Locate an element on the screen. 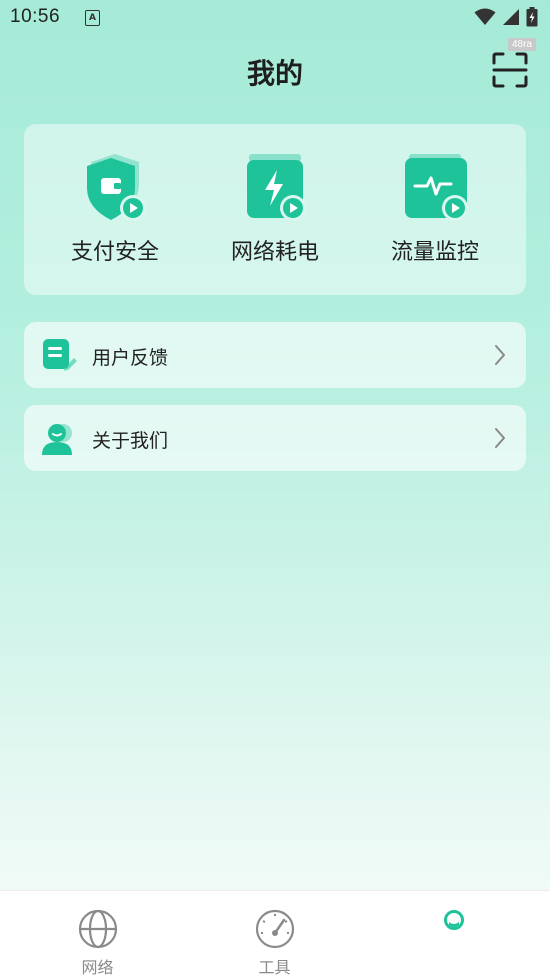 This screenshot has width=550, height=978. feature-pay-security: 支付安全 is located at coordinates (115, 217).